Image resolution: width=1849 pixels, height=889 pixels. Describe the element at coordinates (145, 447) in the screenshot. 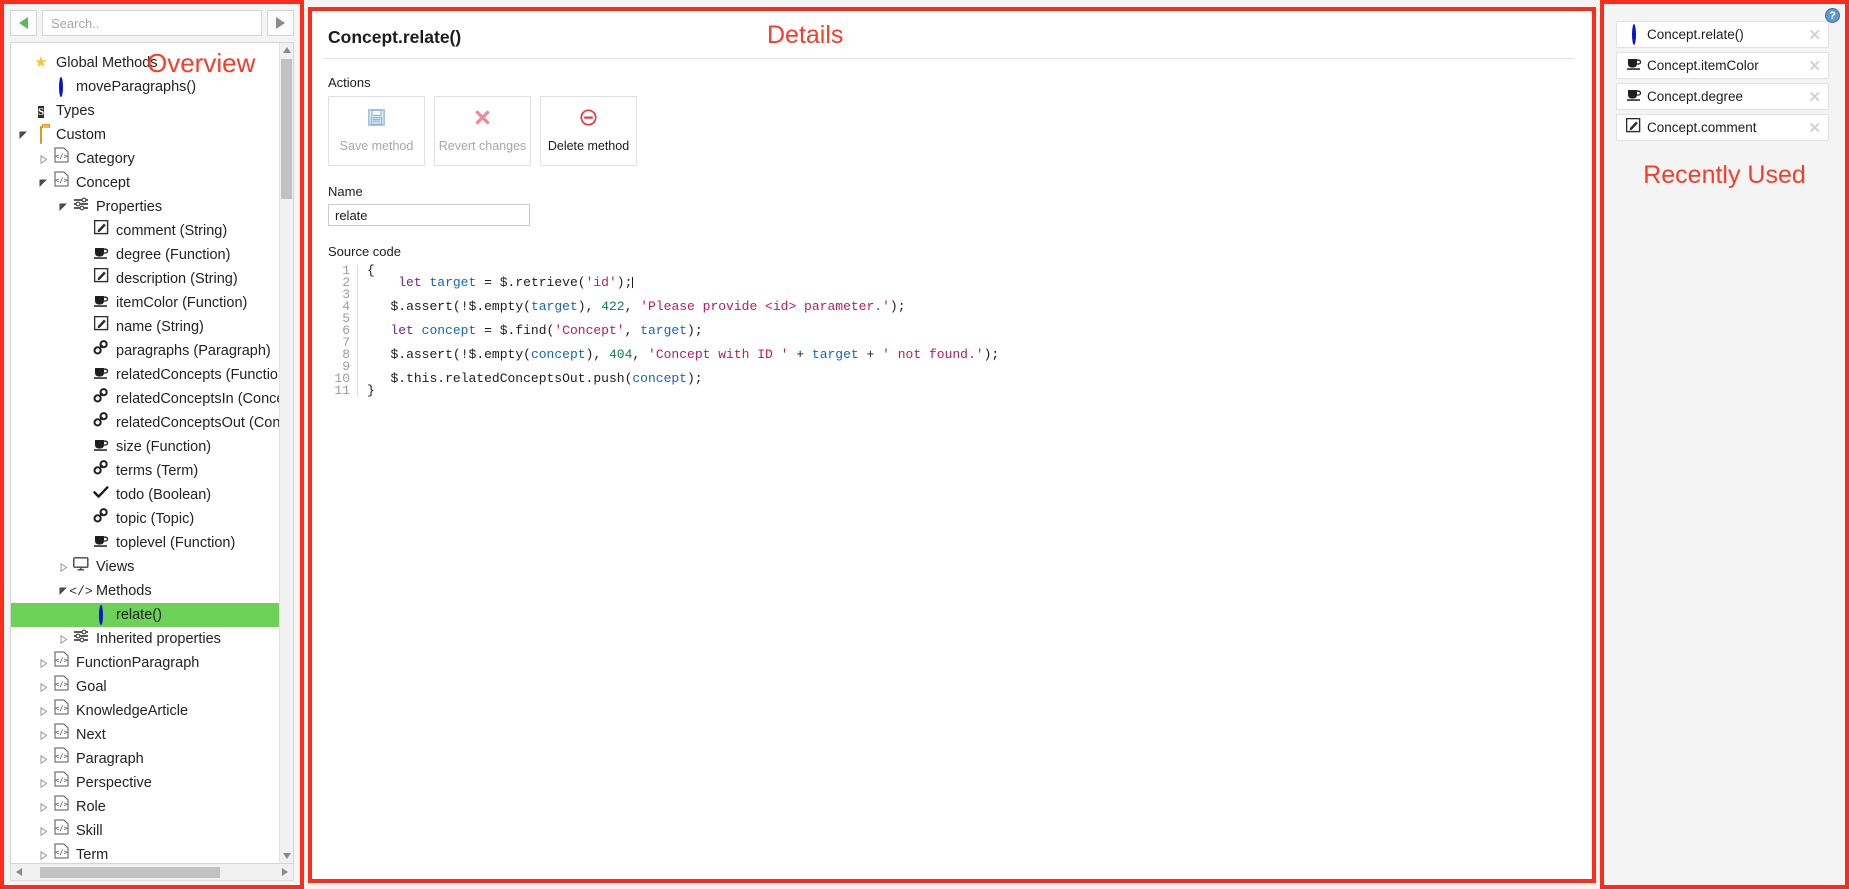

I see `tree-item-size-function: size (Function)` at that location.